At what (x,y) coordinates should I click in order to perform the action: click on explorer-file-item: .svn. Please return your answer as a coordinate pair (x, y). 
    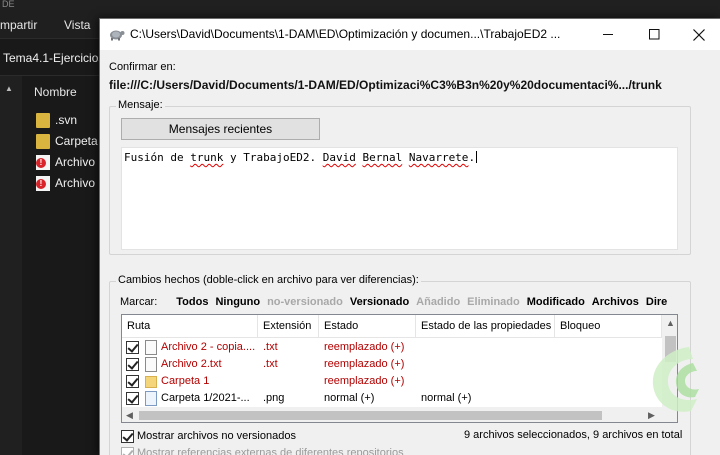
    Looking at the image, I should click on (56, 120).